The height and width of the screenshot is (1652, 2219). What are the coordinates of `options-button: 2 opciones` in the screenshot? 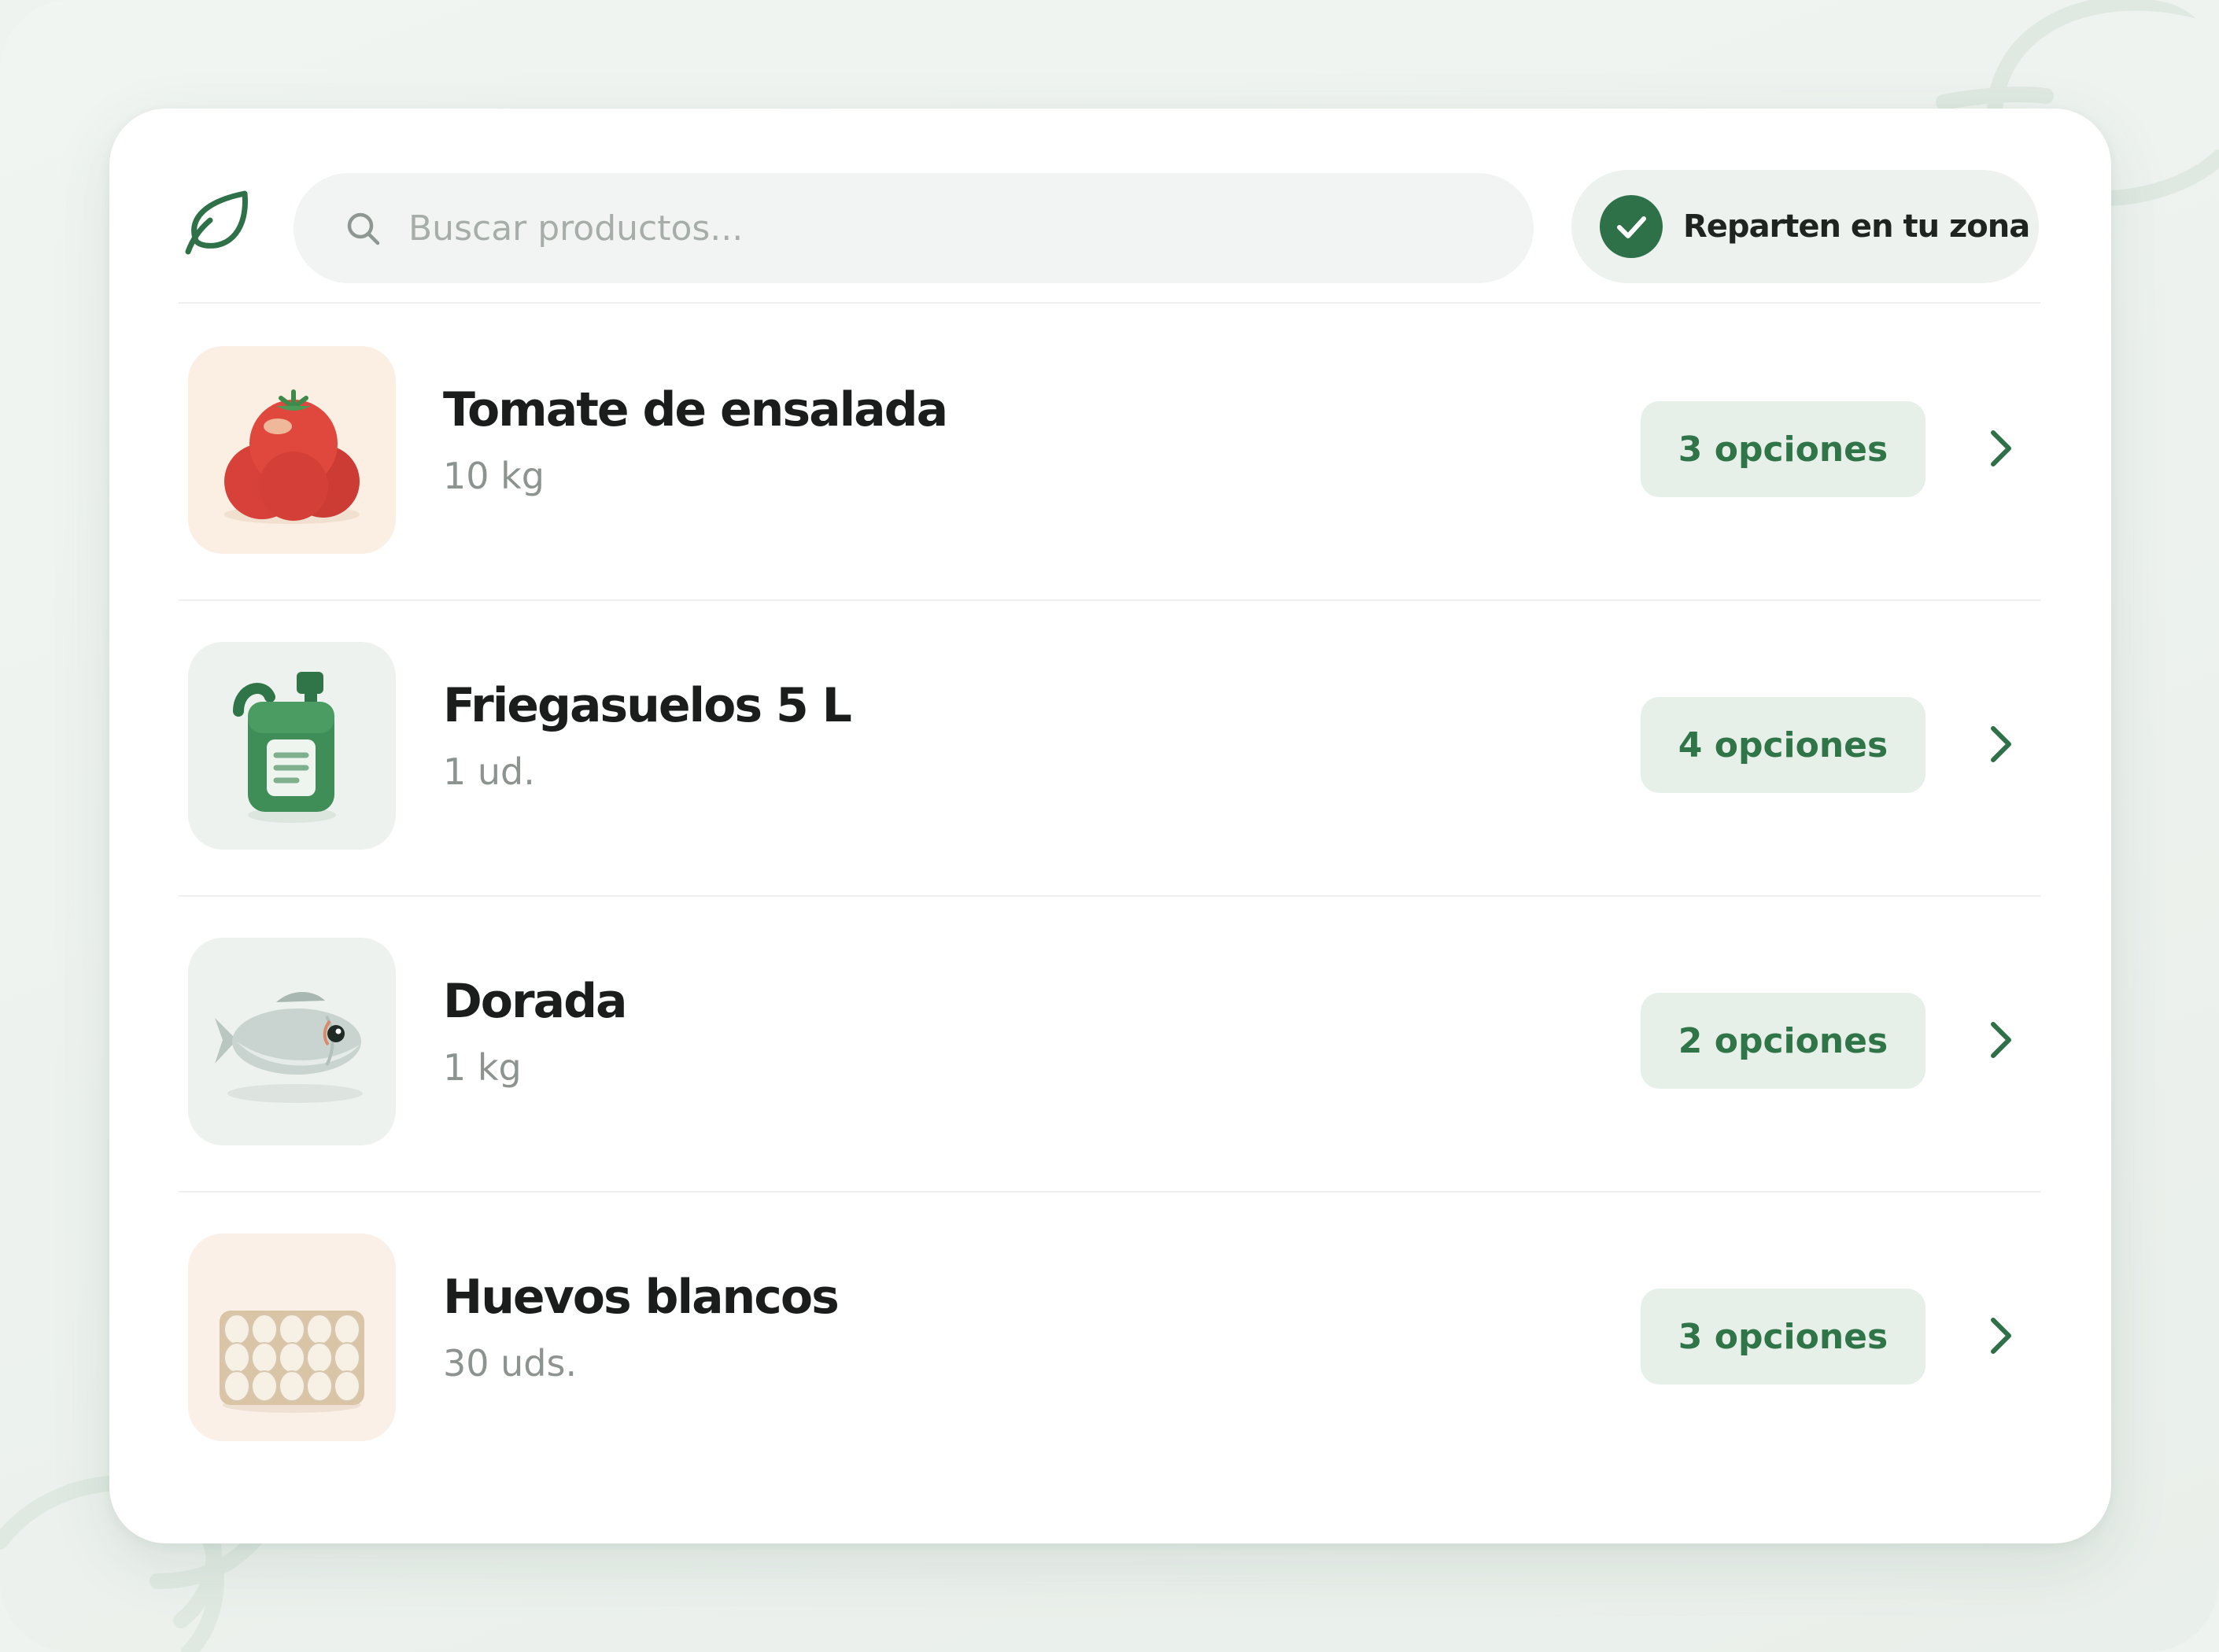 It's located at (1783, 1041).